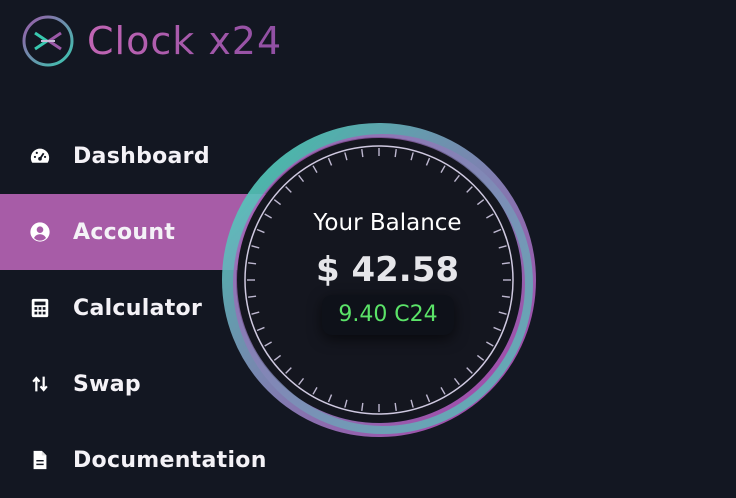 Image resolution: width=736 pixels, height=498 pixels. What do you see at coordinates (388, 315) in the screenshot?
I see `balance-token-badge: 9.40 C24` at bounding box center [388, 315].